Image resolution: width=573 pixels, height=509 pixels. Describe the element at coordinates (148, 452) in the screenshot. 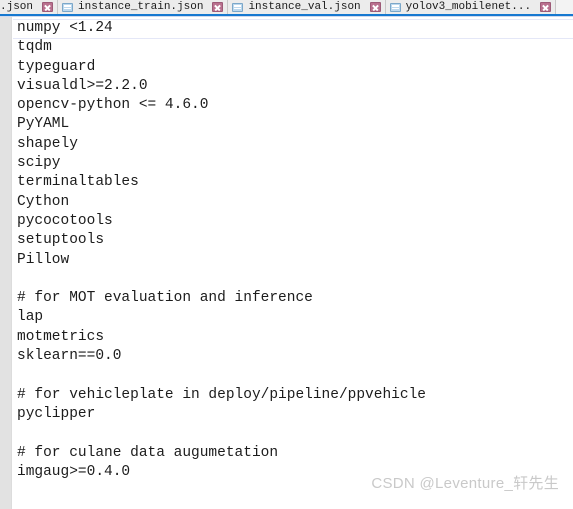

I see `code-line: # for culane data augumetation` at that location.